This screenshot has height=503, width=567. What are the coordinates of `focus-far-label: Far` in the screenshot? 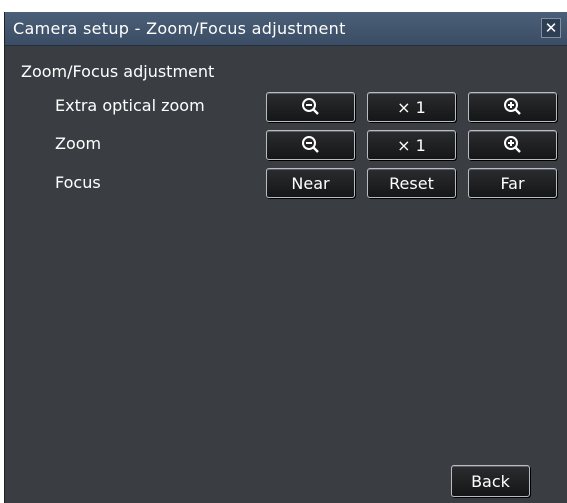 It's located at (512, 183).